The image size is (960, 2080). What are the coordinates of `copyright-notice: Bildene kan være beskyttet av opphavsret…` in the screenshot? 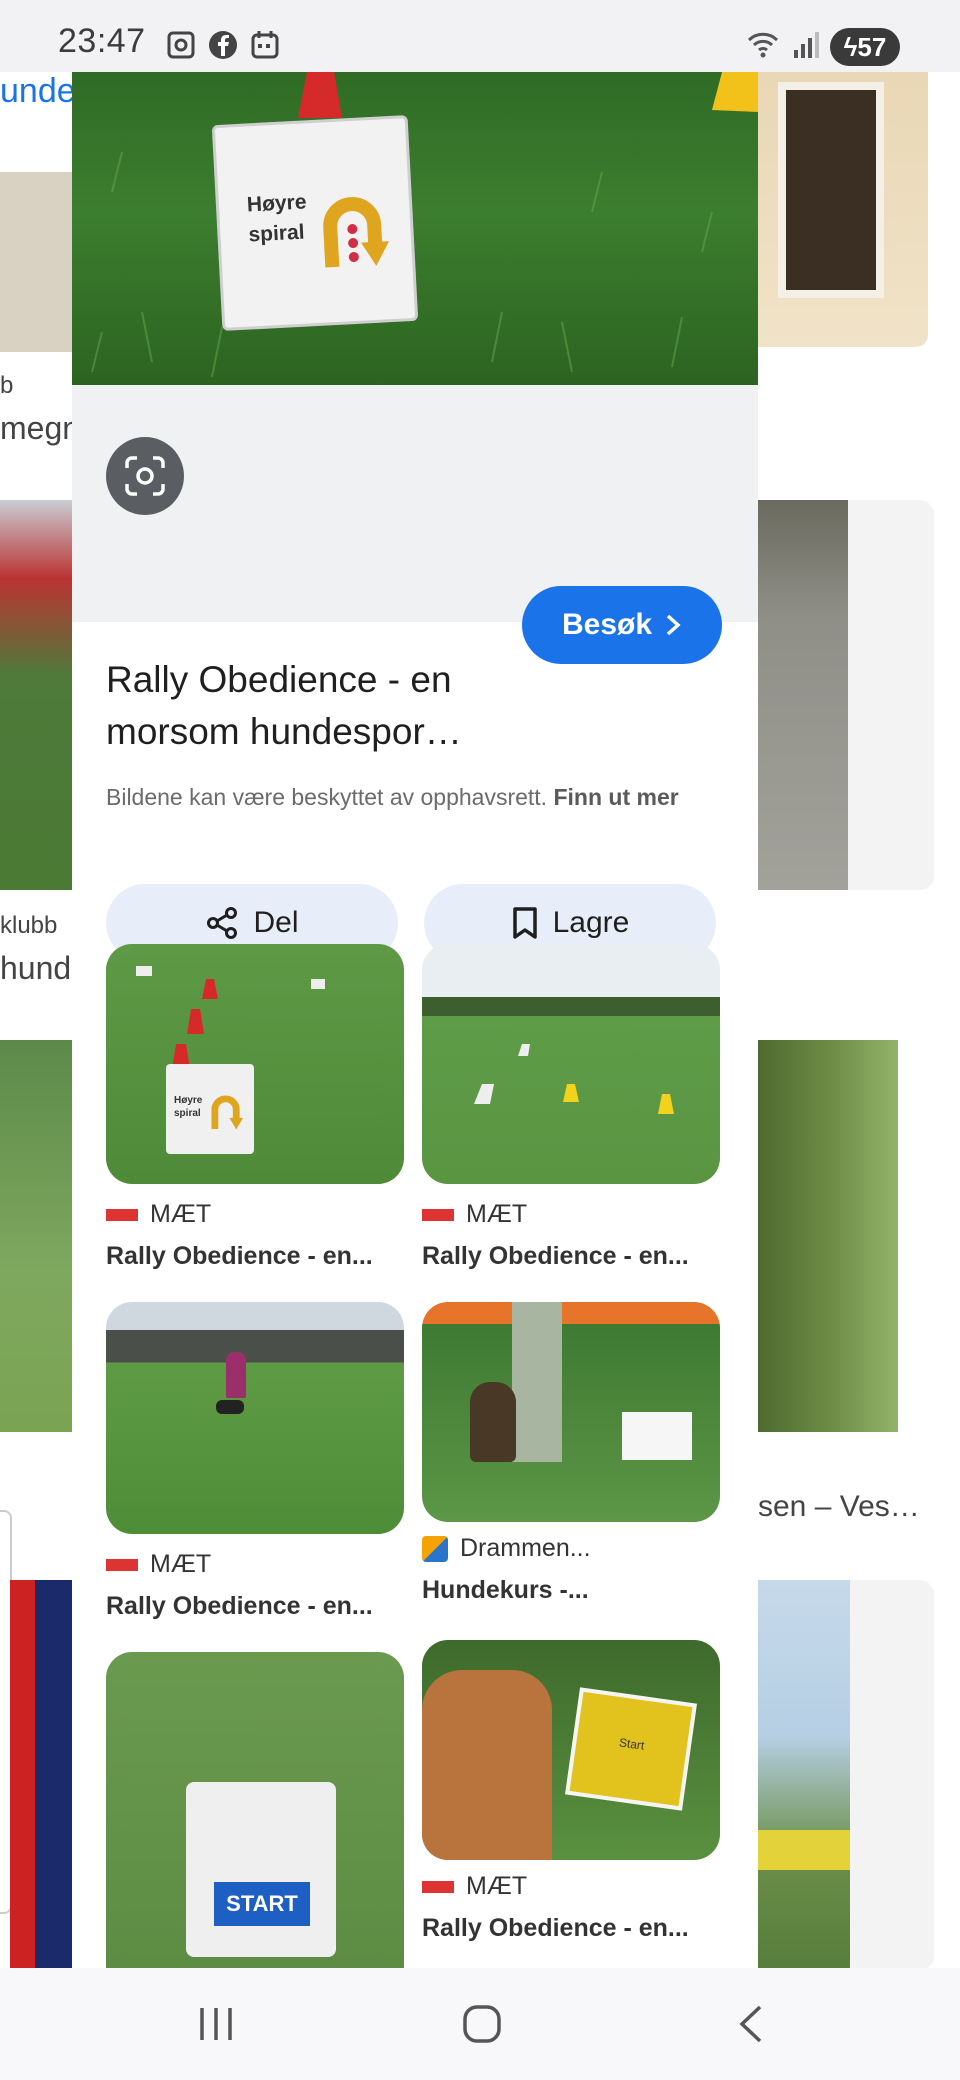 It's located at (406, 797).